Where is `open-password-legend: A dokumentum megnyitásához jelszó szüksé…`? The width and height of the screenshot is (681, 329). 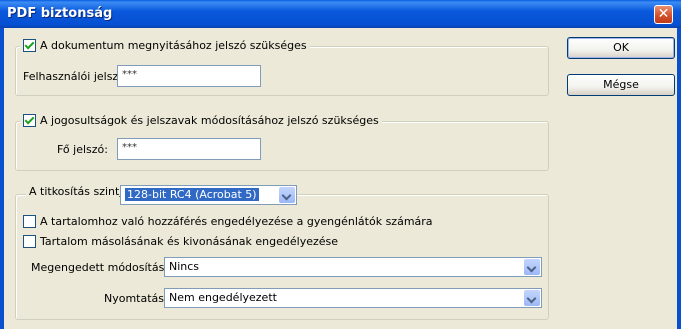
open-password-legend: A dokumentum megnyitásához jelszó szüksé… is located at coordinates (165, 45).